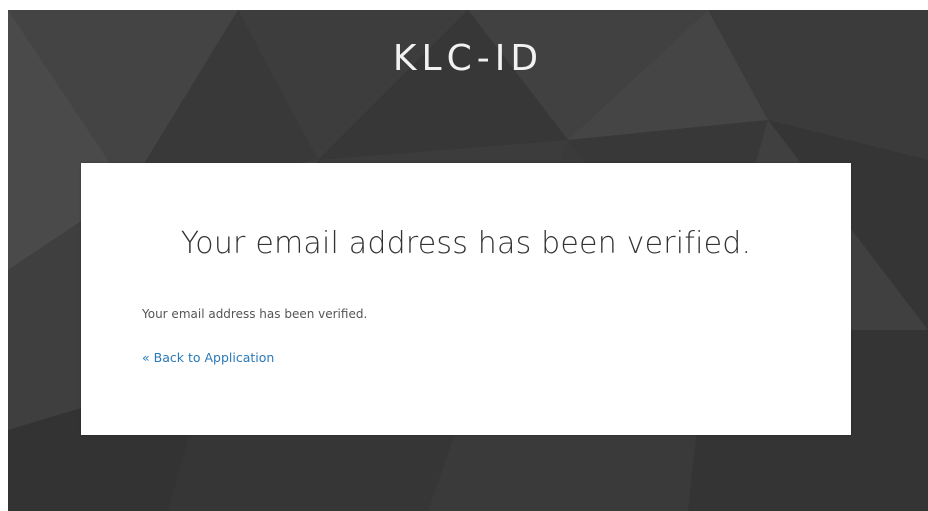 This screenshot has height=511, width=928. What do you see at coordinates (255, 314) in the screenshot?
I see `status-message: Your email address has been verified.` at bounding box center [255, 314].